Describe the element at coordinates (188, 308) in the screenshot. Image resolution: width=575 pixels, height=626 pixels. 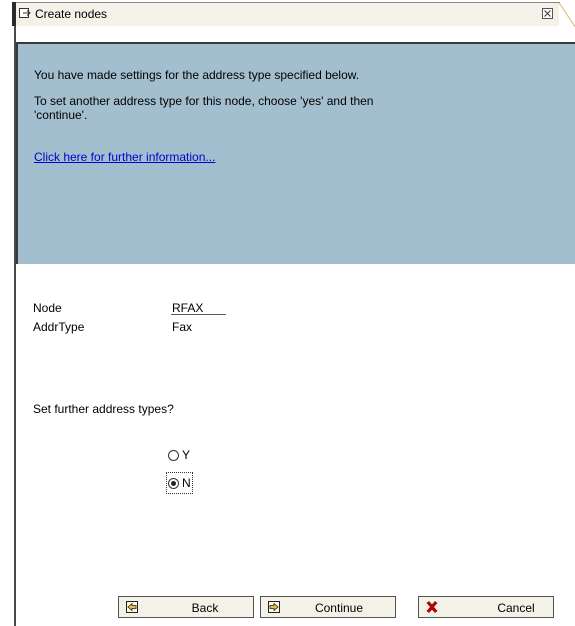
I see `node-value: RFAX` at that location.